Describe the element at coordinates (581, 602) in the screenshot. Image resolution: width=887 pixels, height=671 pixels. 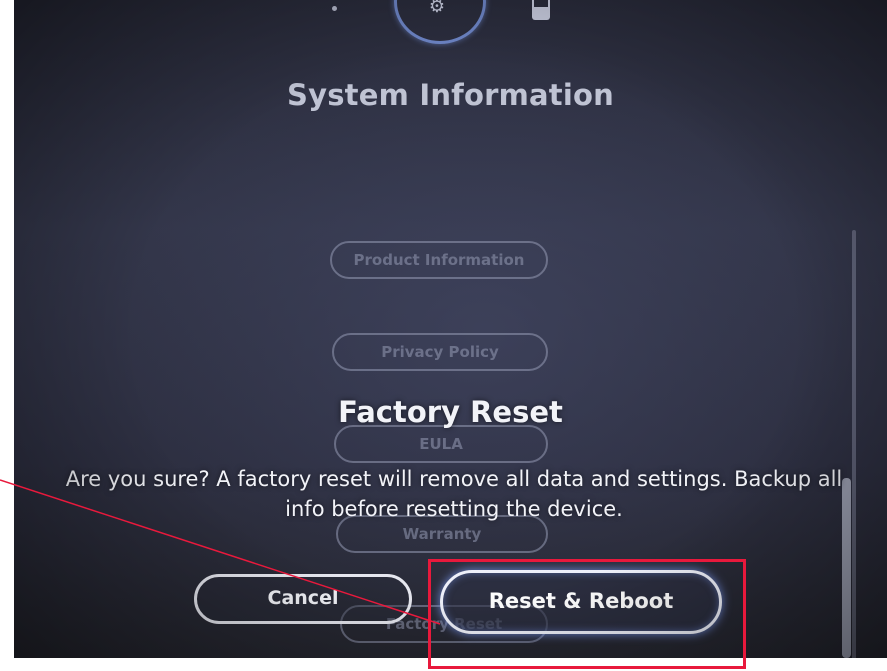
I see `reset-reboot-button: Reset & Reboot` at that location.